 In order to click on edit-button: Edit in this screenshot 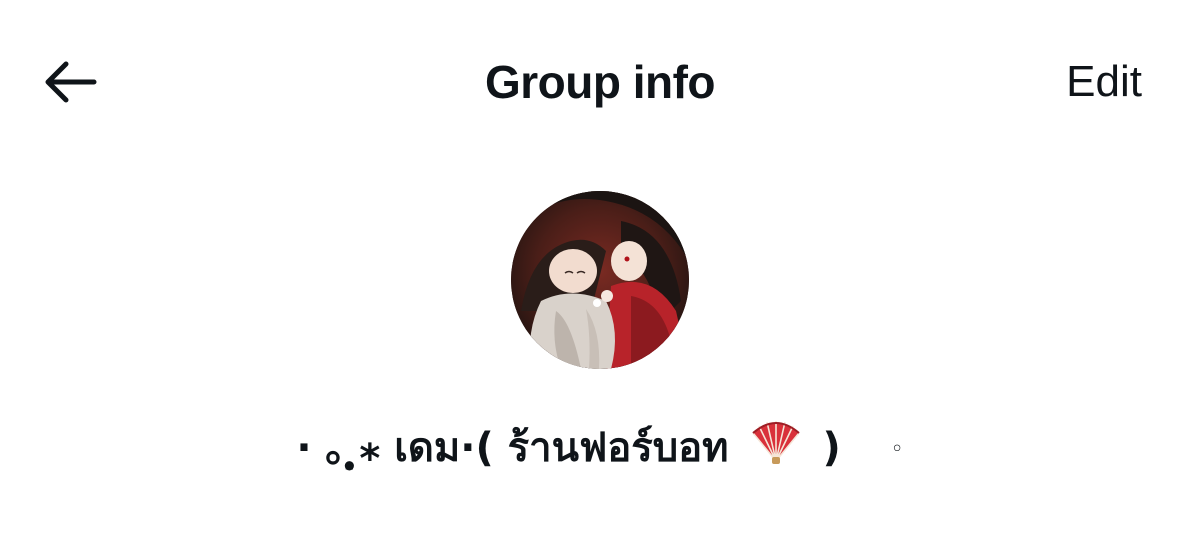, I will do `click(1104, 82)`.